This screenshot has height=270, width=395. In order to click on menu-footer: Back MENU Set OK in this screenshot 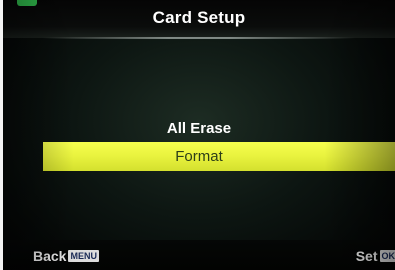, I will do `click(199, 255)`.